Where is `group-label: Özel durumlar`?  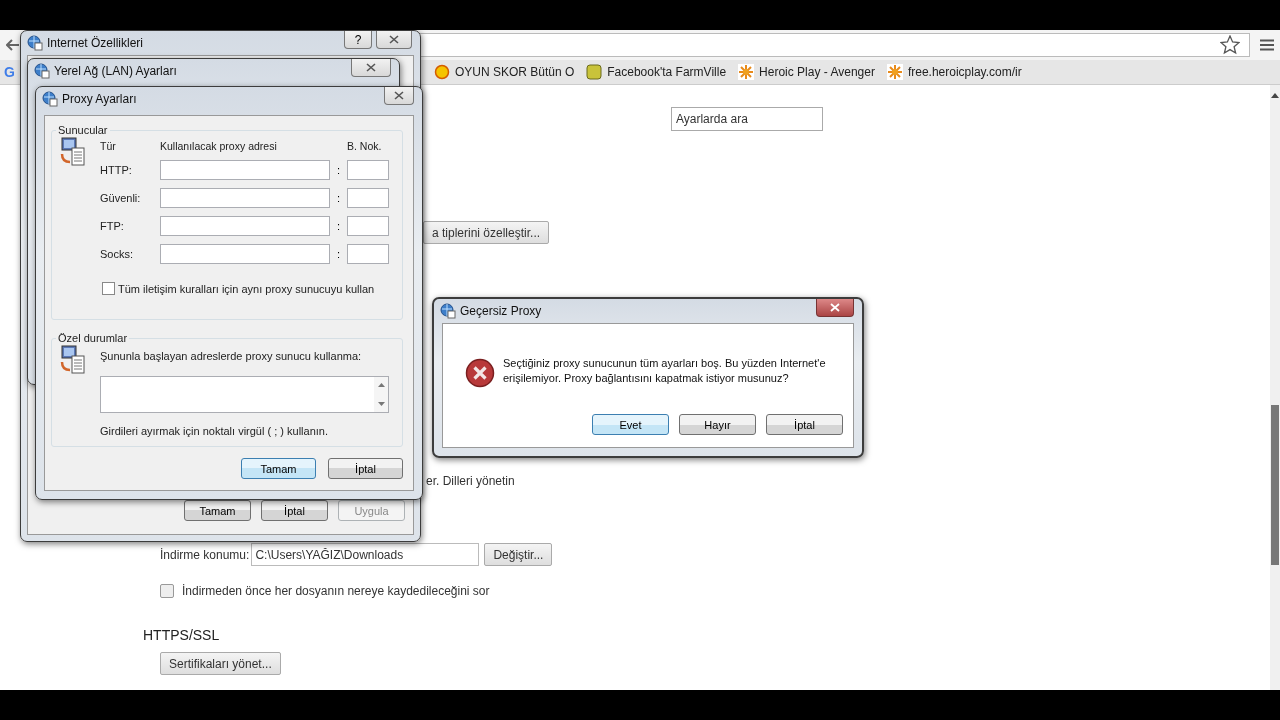
group-label: Özel durumlar is located at coordinates (93, 338).